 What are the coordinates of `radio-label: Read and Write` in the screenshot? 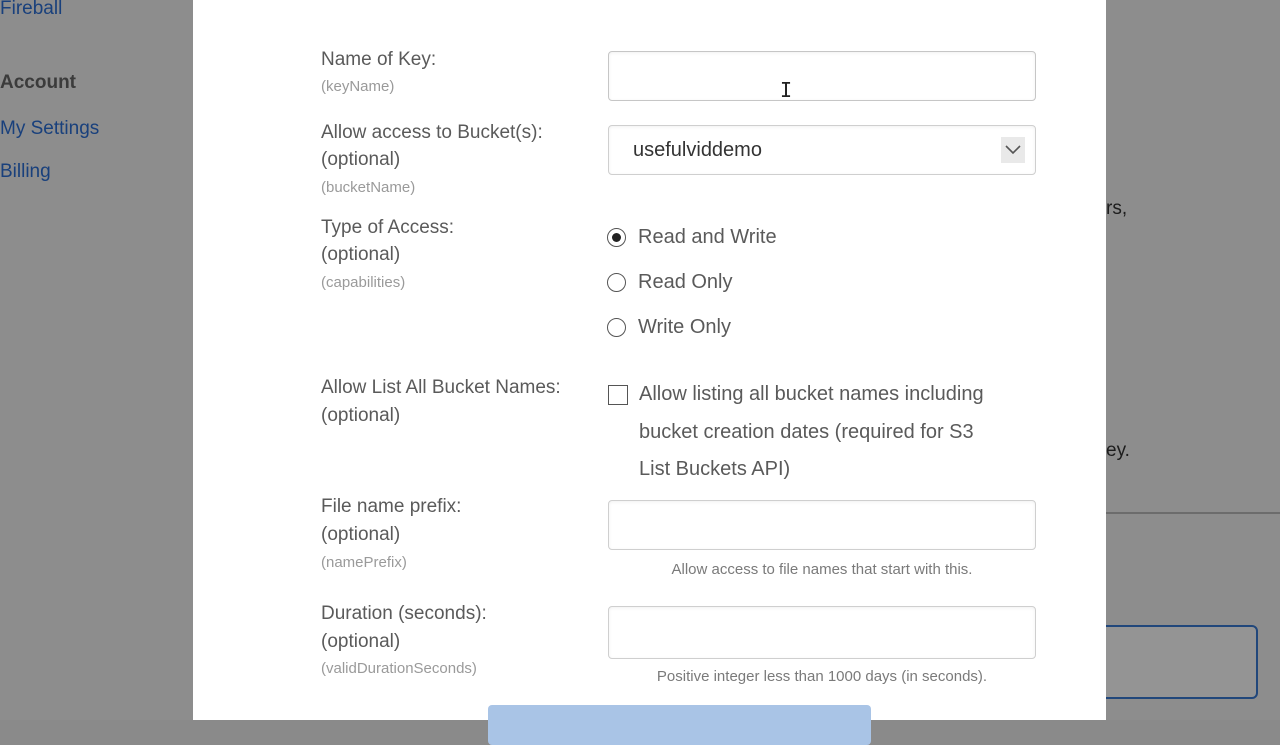 It's located at (707, 237).